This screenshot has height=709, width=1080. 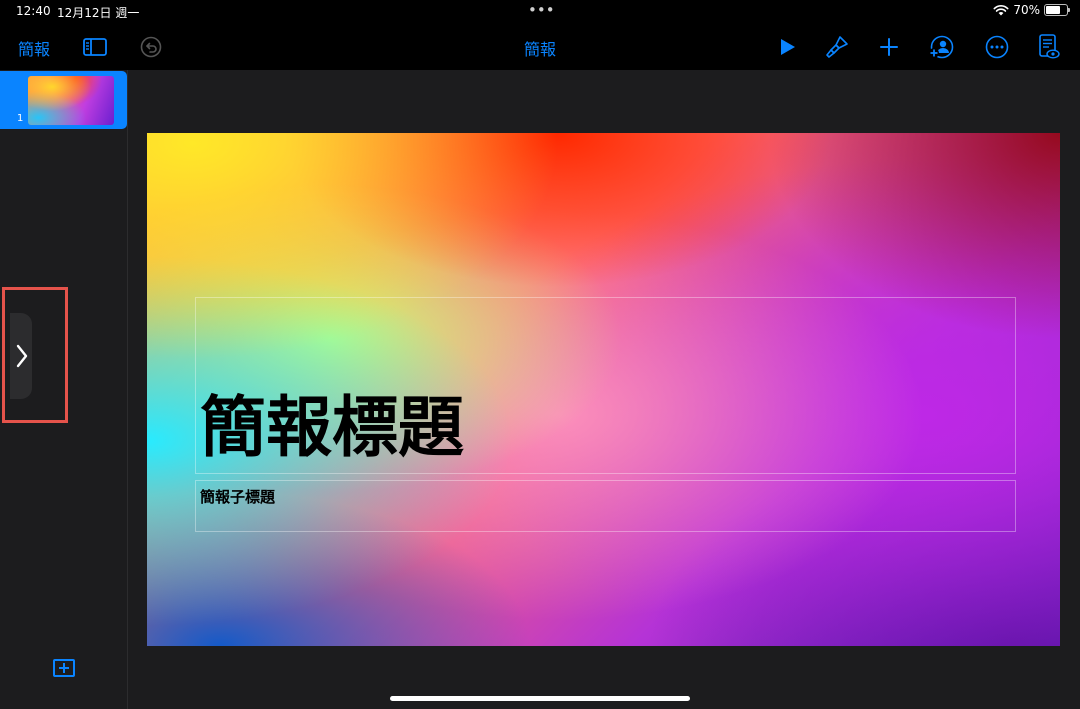 I want to click on more-icon, so click(x=997, y=47).